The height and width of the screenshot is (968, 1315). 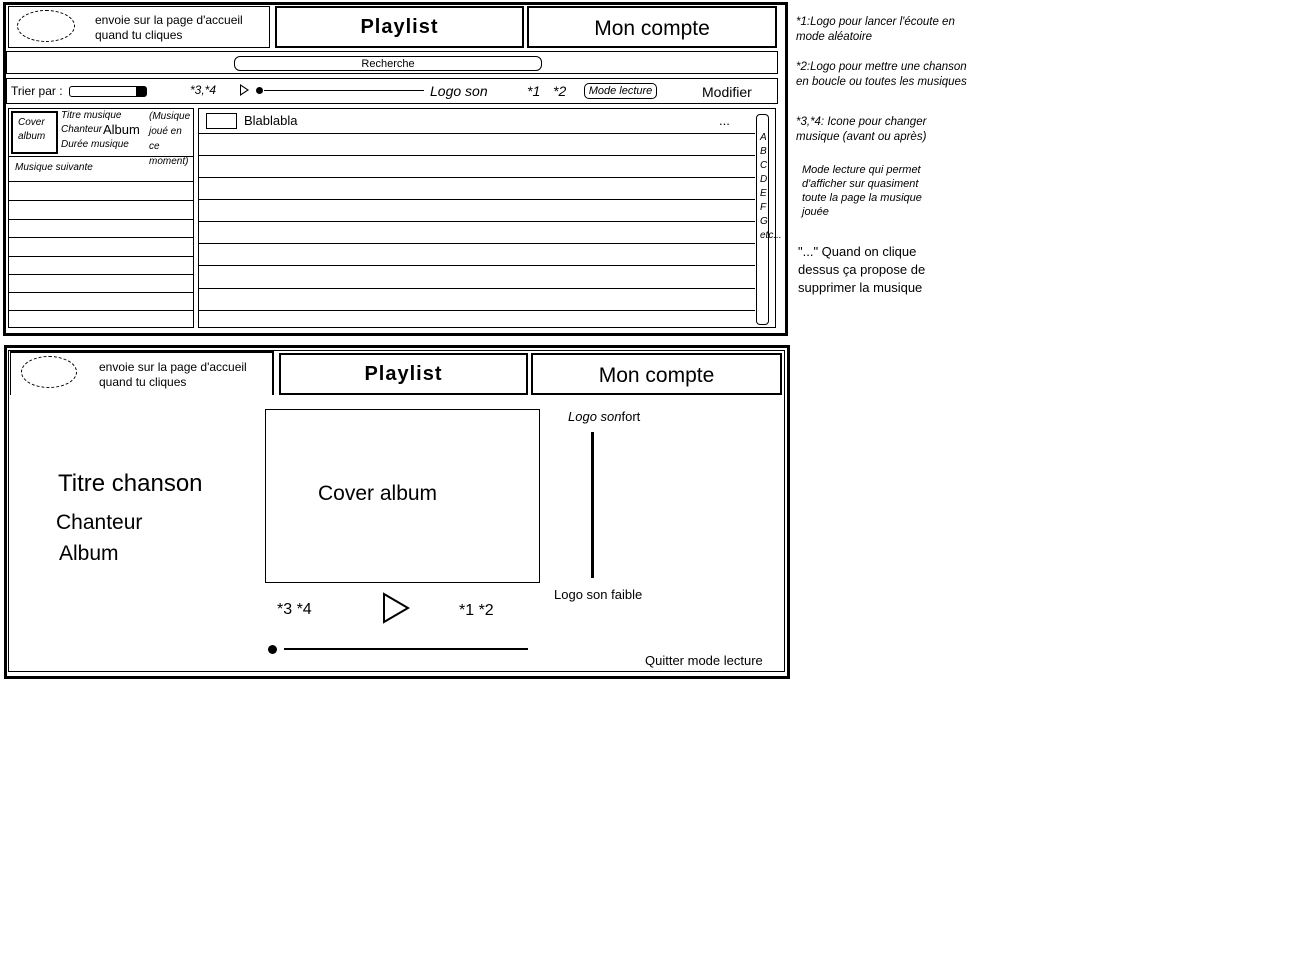 I want to click on track-checkbox, so click(x=221, y=121).